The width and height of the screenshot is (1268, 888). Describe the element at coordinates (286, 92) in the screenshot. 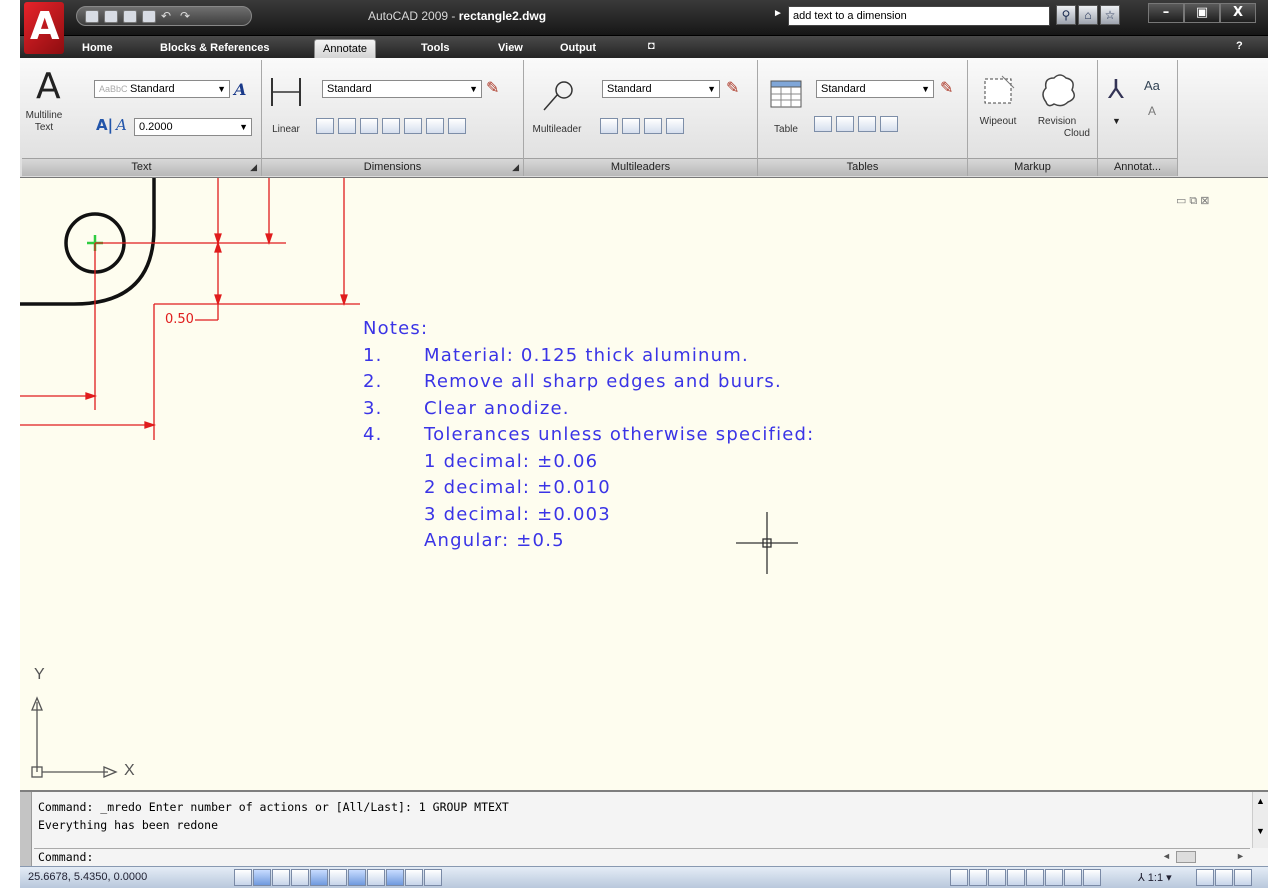

I see `linear-dimension-icon` at that location.